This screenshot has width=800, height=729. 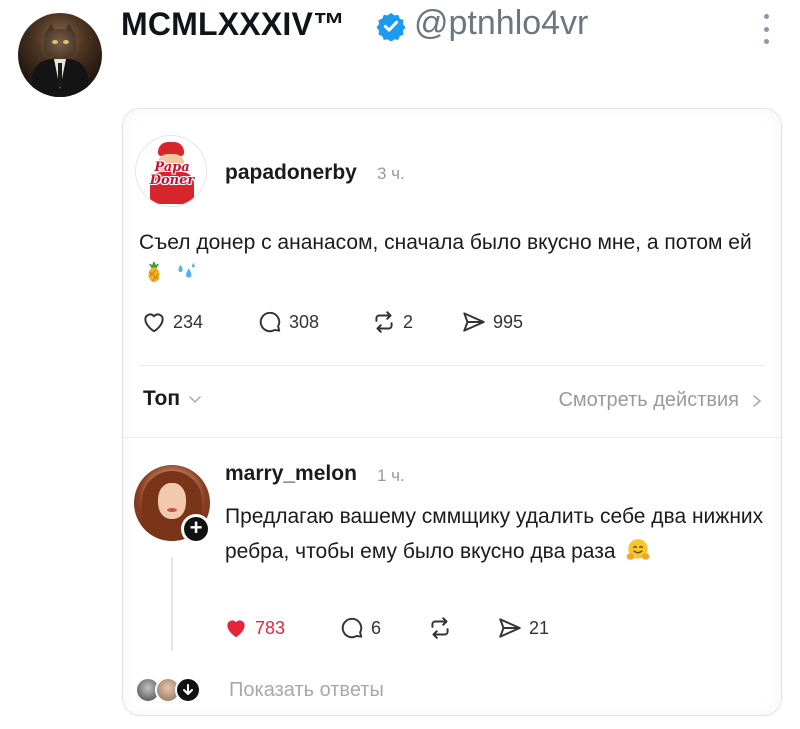 I want to click on follow-plus-button: +, so click(x=196, y=529).